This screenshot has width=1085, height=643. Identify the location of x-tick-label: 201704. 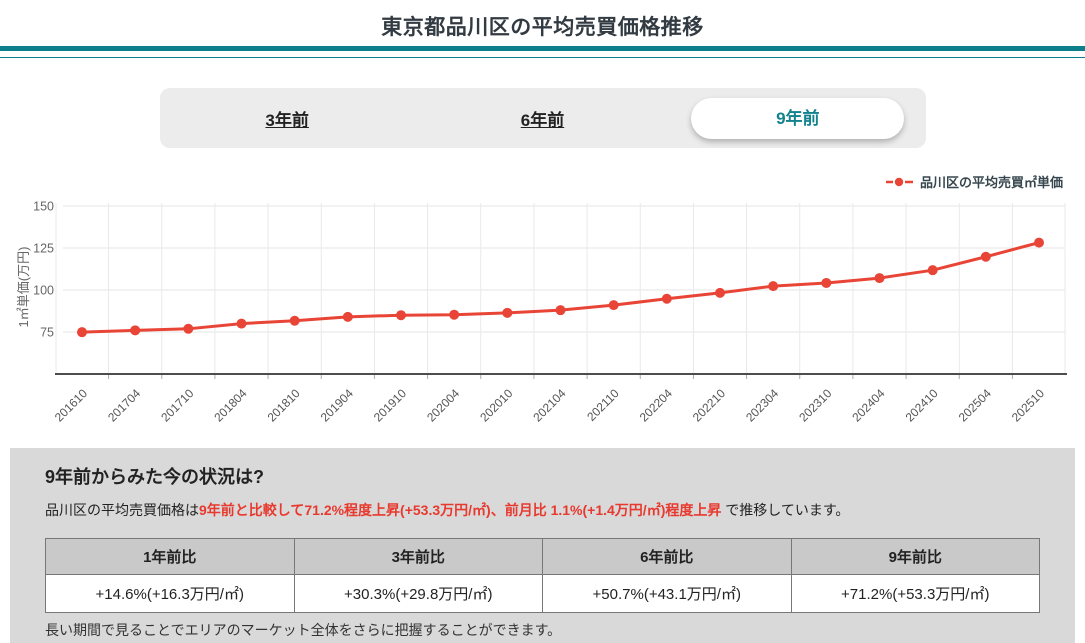
(124, 405).